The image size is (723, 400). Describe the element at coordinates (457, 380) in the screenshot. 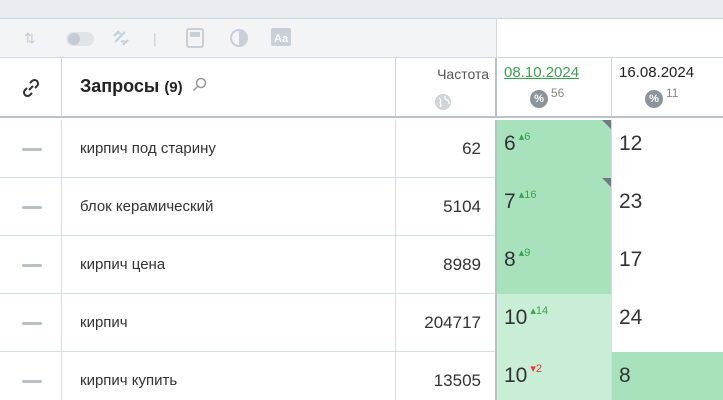

I see `frequency-value: 13505` at that location.